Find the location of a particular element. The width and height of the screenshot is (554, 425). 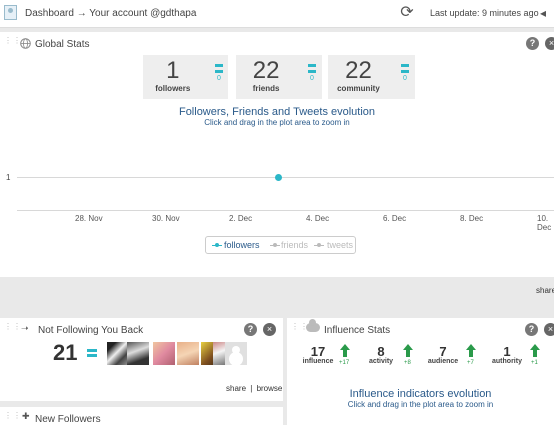

legend-item-friends: friends is located at coordinates (294, 245).